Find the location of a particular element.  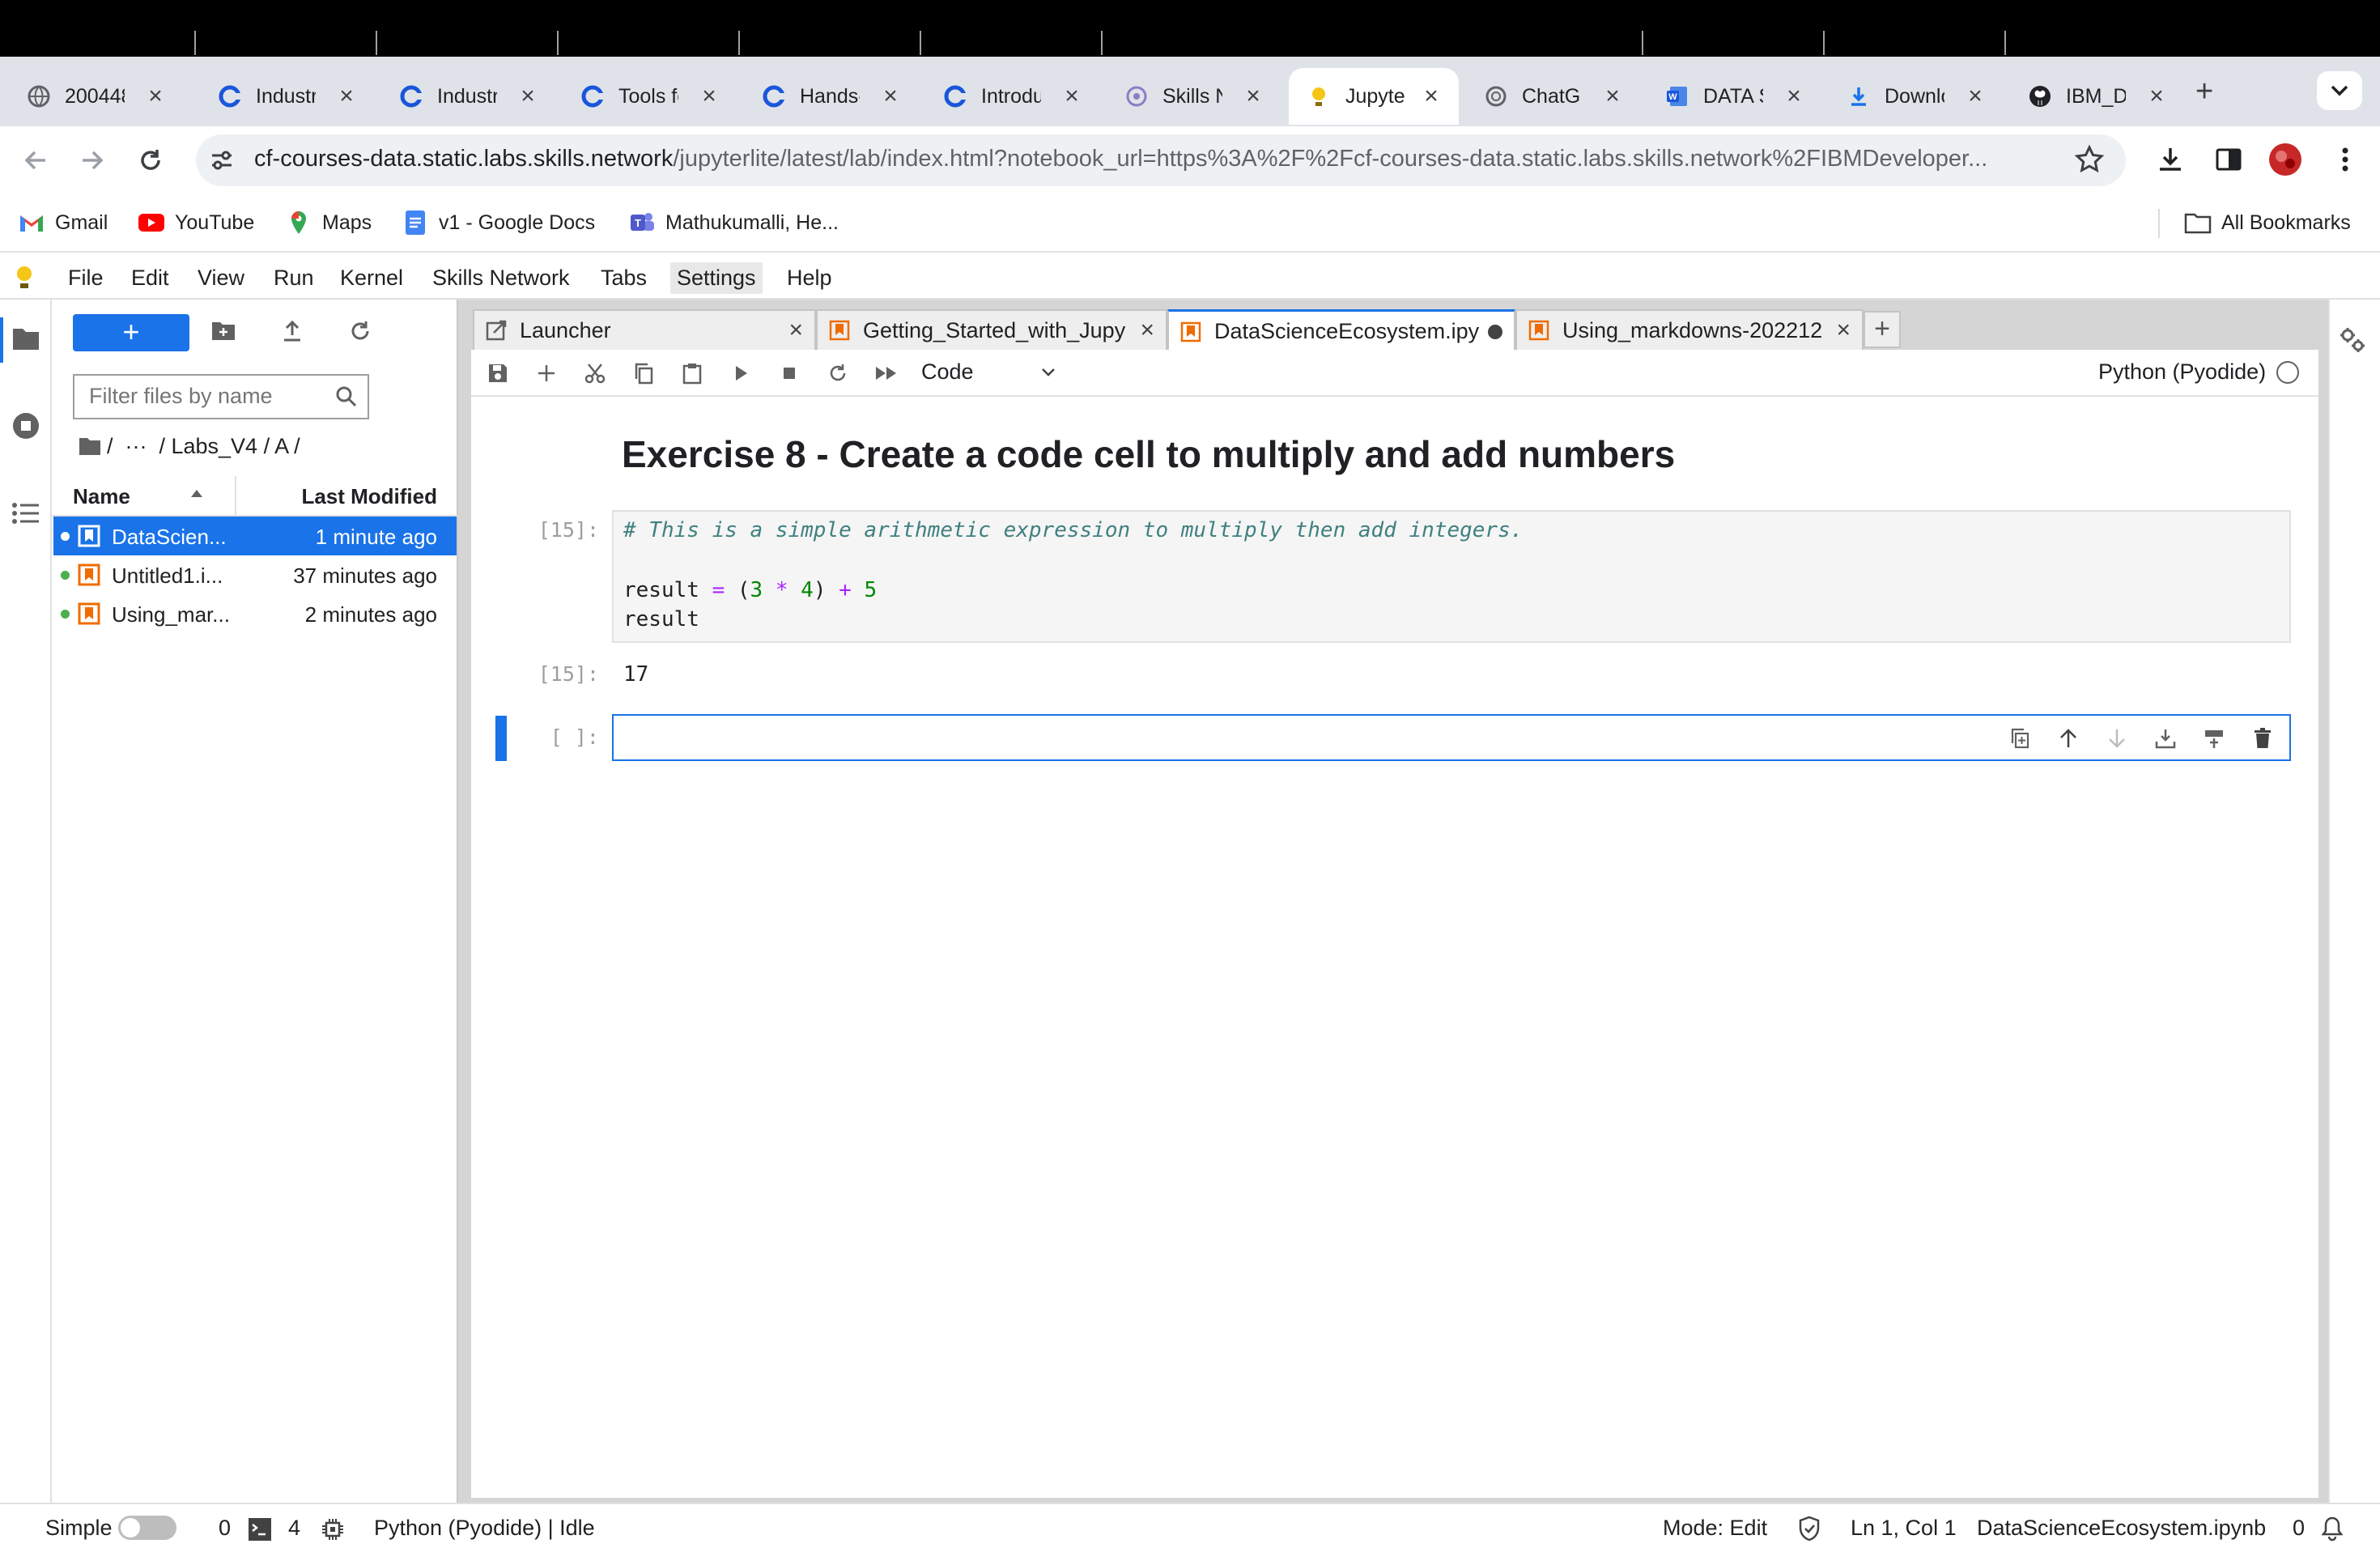

copy-icon is located at coordinates (644, 373).